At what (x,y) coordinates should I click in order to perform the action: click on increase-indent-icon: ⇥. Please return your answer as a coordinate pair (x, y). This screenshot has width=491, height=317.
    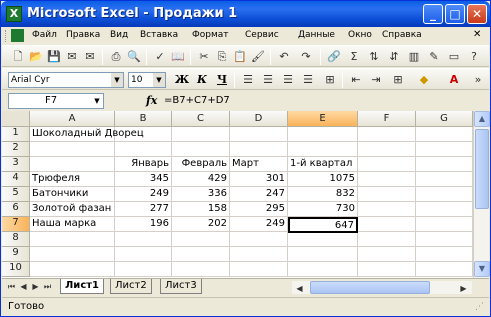
    Looking at the image, I should click on (376, 80).